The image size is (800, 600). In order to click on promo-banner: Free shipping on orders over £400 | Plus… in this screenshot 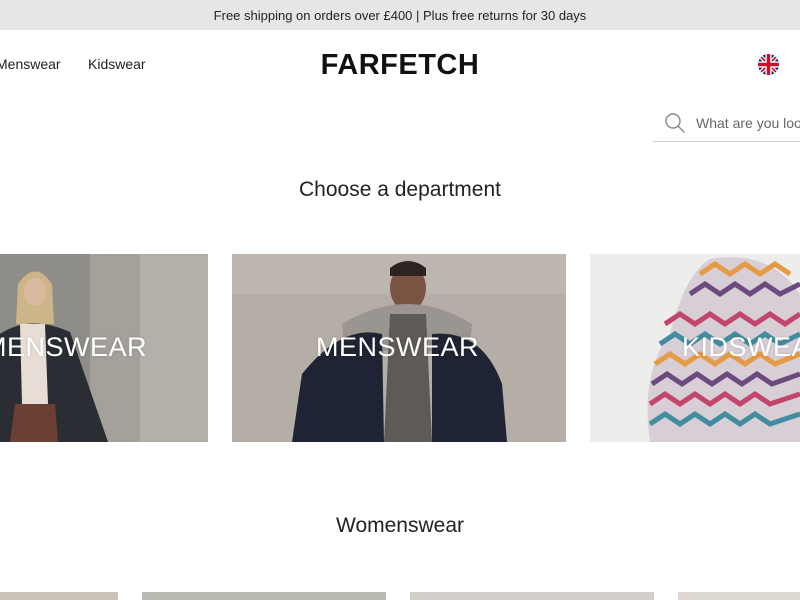, I will do `click(400, 15)`.